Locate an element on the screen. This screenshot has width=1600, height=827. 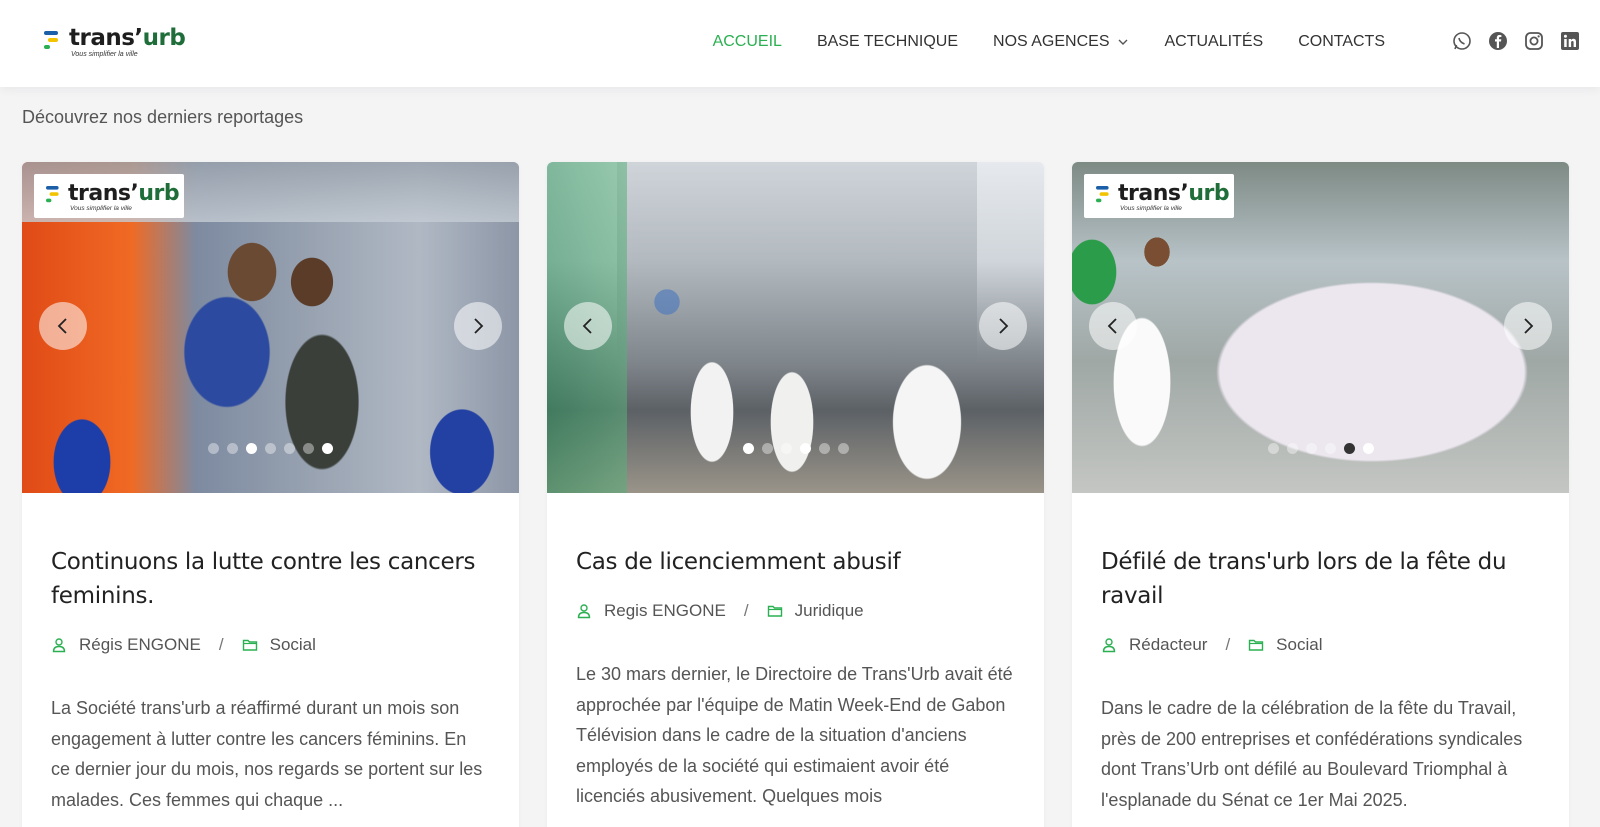
nav-item-nos-agences: NOS AGENCES is located at coordinates (1061, 42).